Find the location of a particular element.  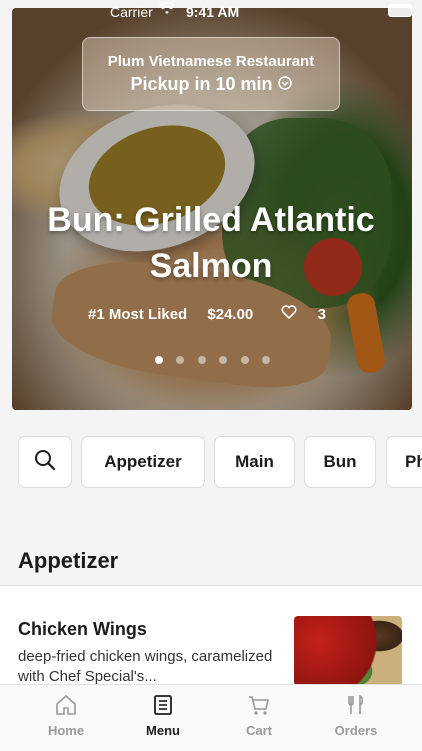

dish-meta: #1 Most Liked $24.00 3 is located at coordinates (211, 314).